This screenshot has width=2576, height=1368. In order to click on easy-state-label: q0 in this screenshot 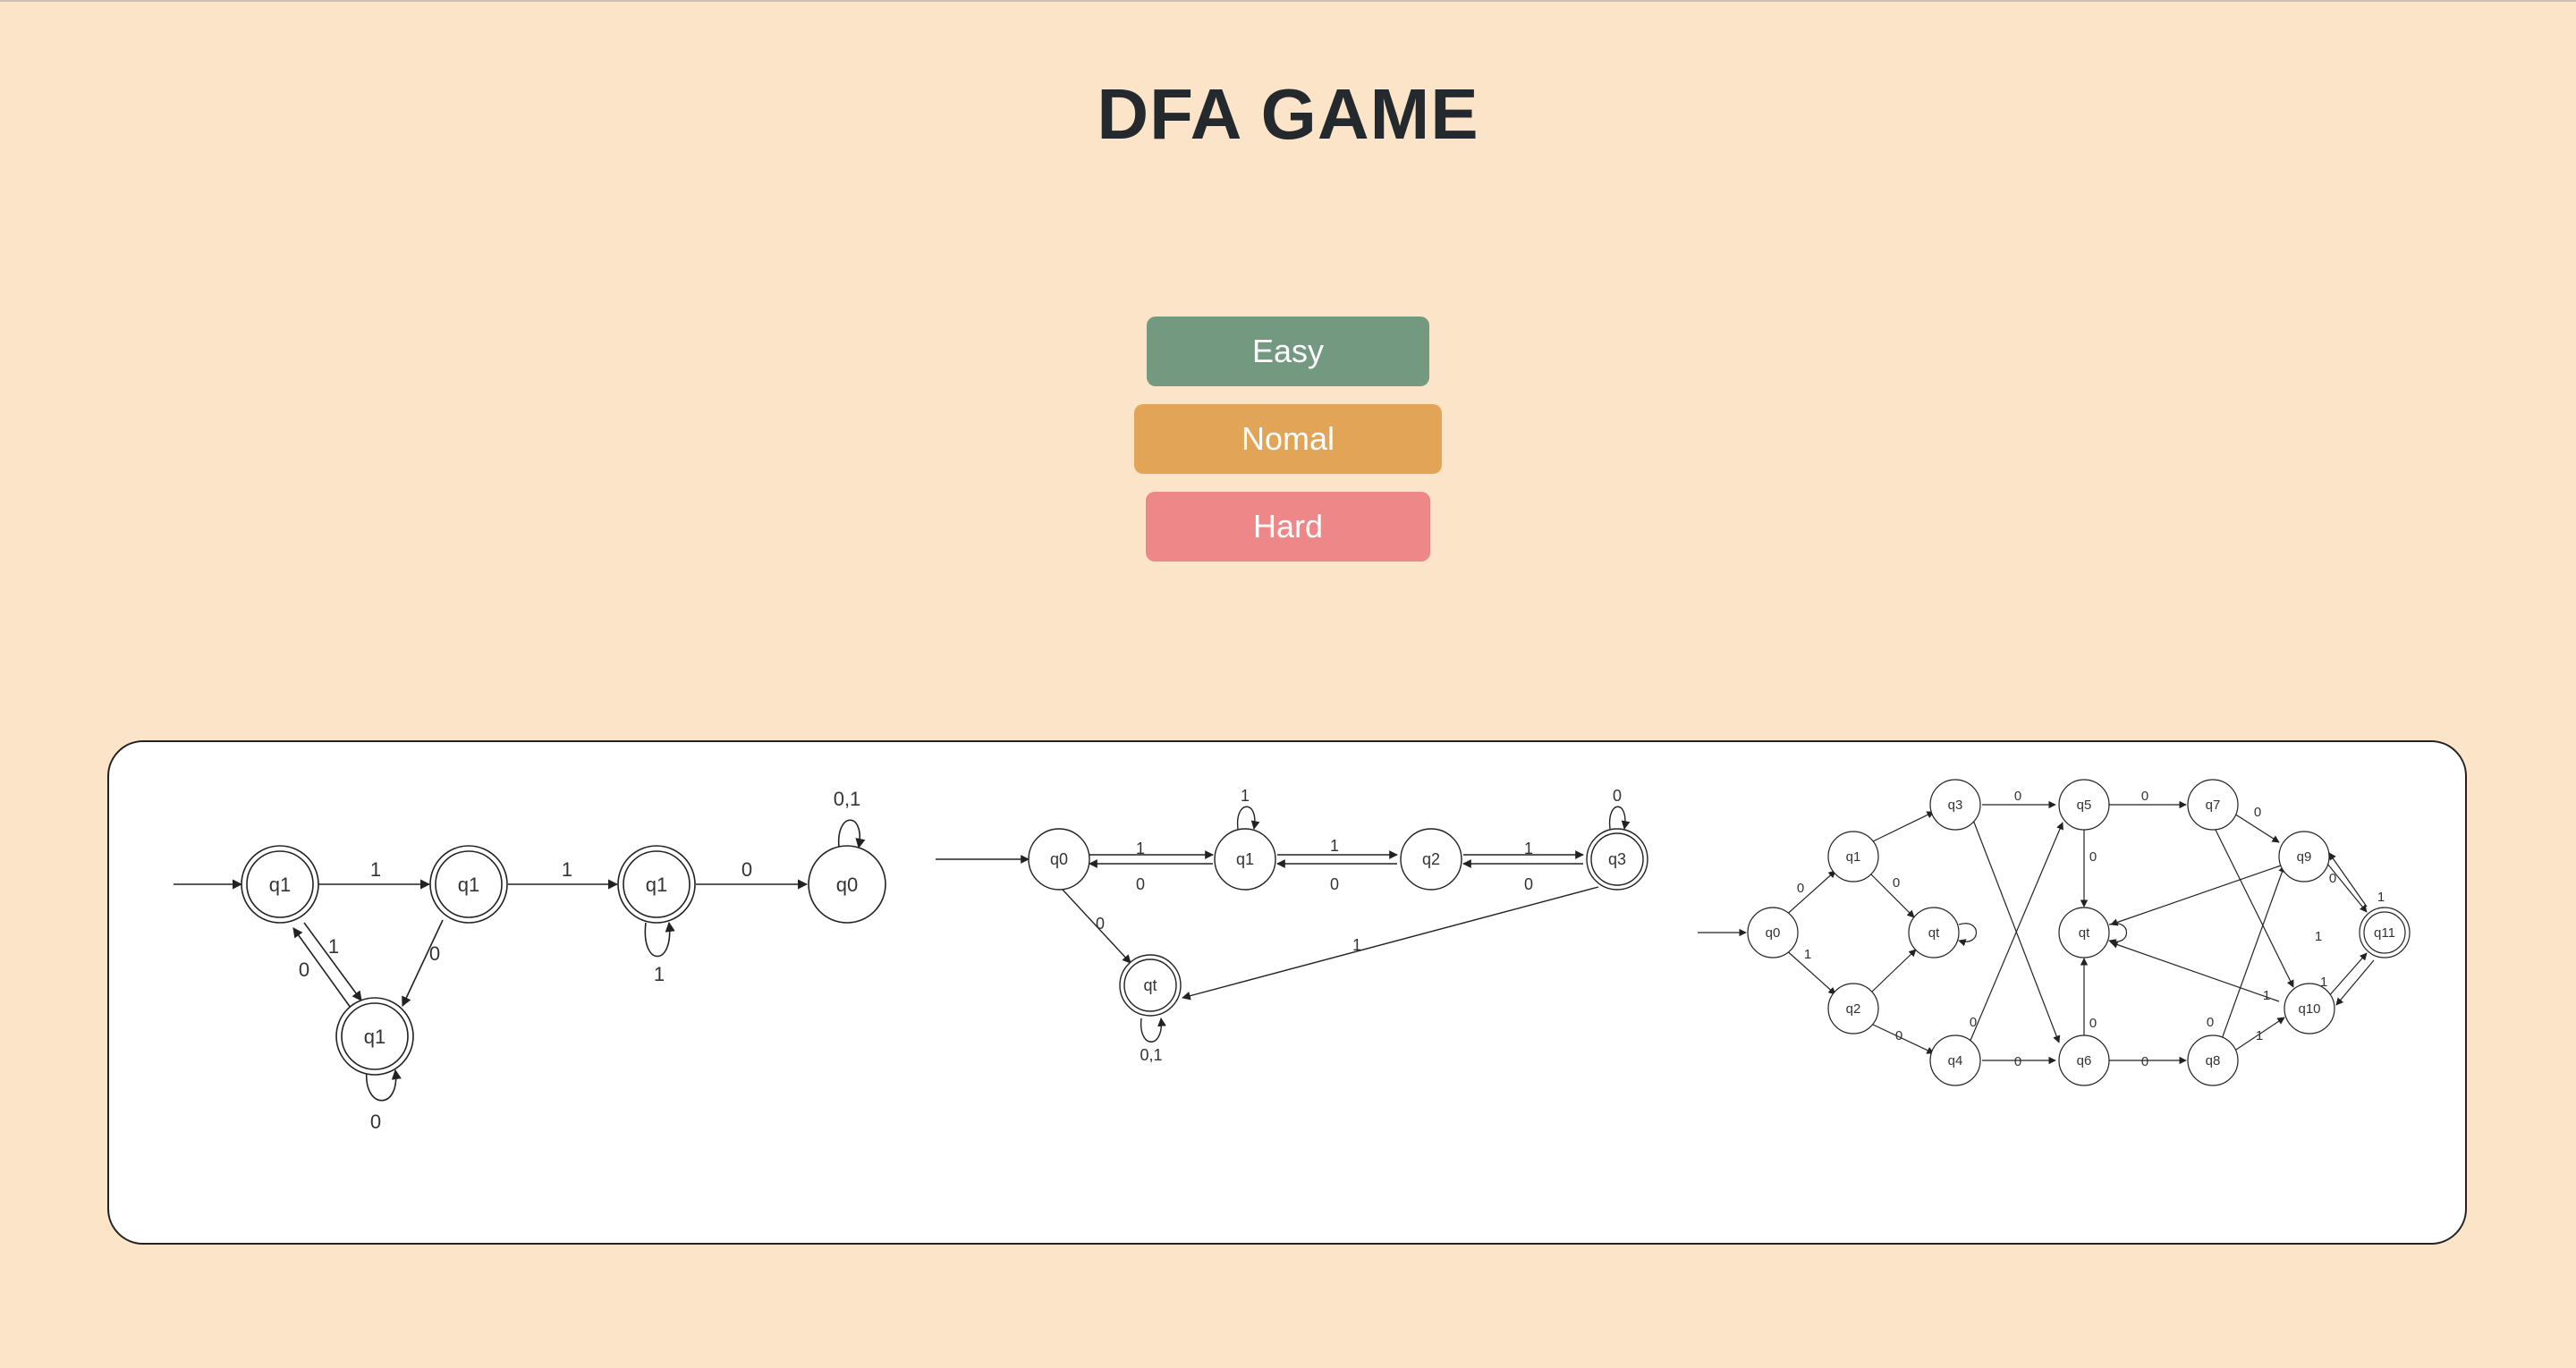, I will do `click(847, 885)`.